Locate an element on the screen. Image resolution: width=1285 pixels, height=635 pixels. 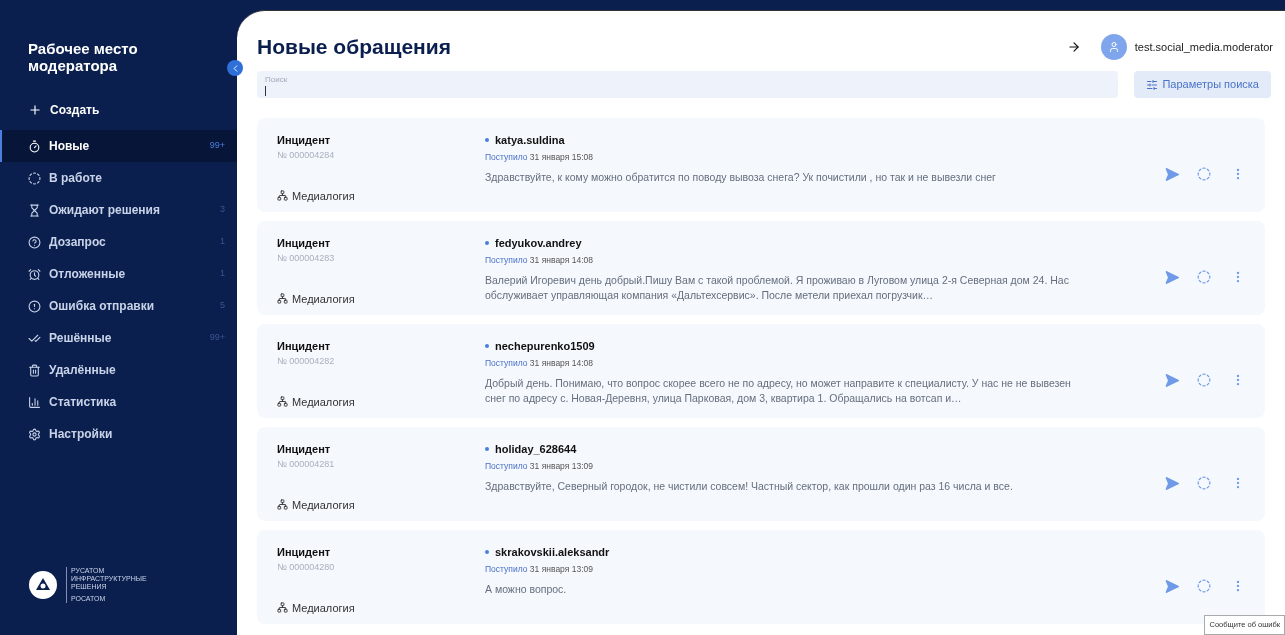
collapse-button is located at coordinates (235, 68).